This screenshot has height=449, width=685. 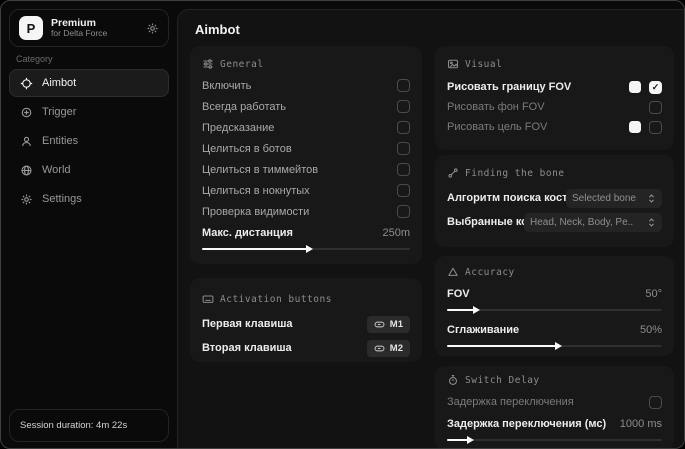 I want to click on session-duration: Session duration: 4m 22s, so click(x=89, y=425).